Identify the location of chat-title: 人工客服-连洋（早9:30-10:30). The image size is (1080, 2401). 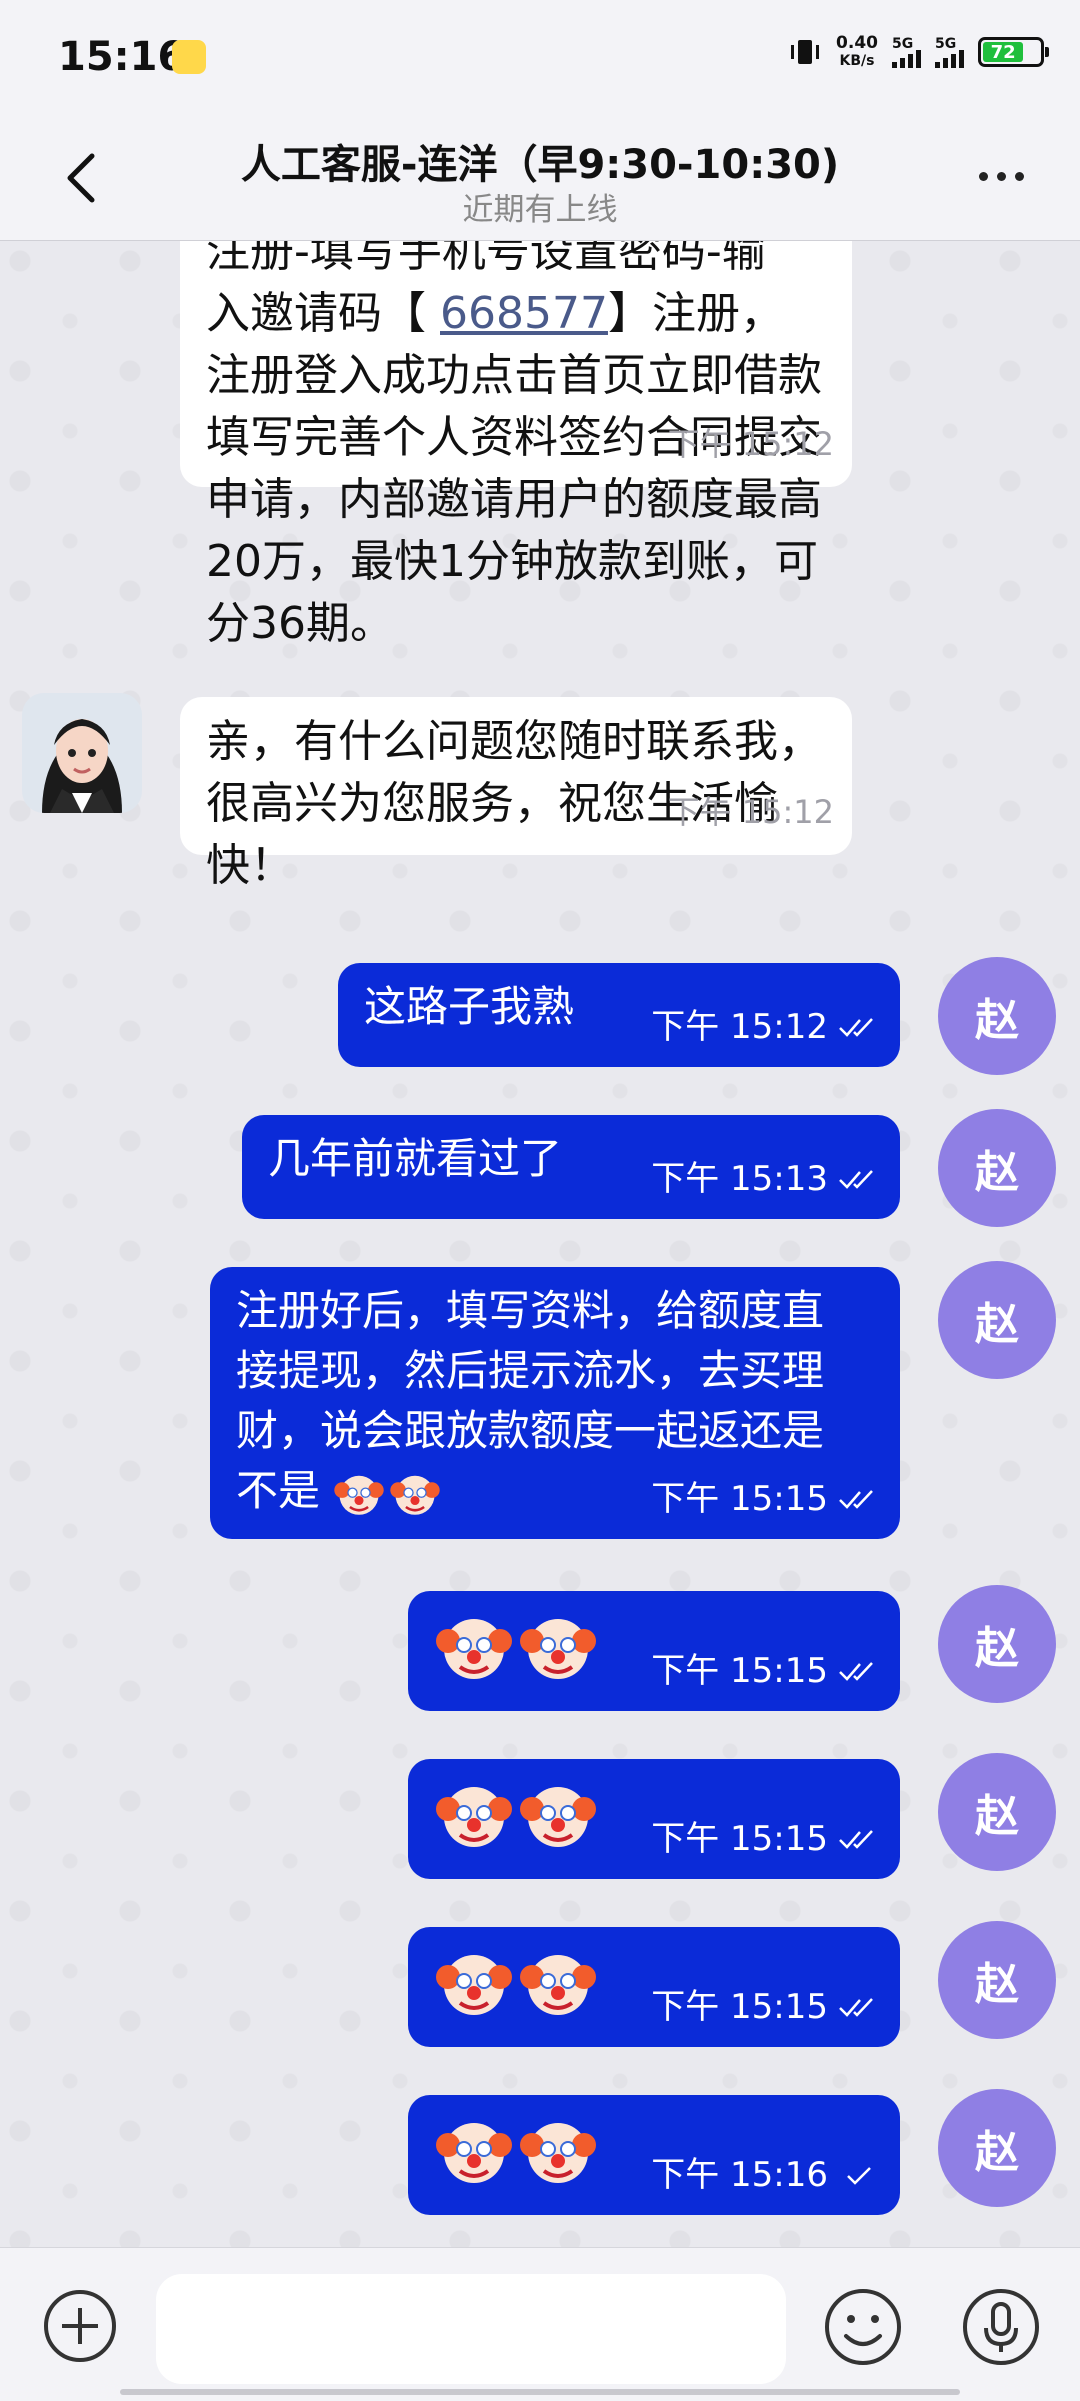
(540, 165).